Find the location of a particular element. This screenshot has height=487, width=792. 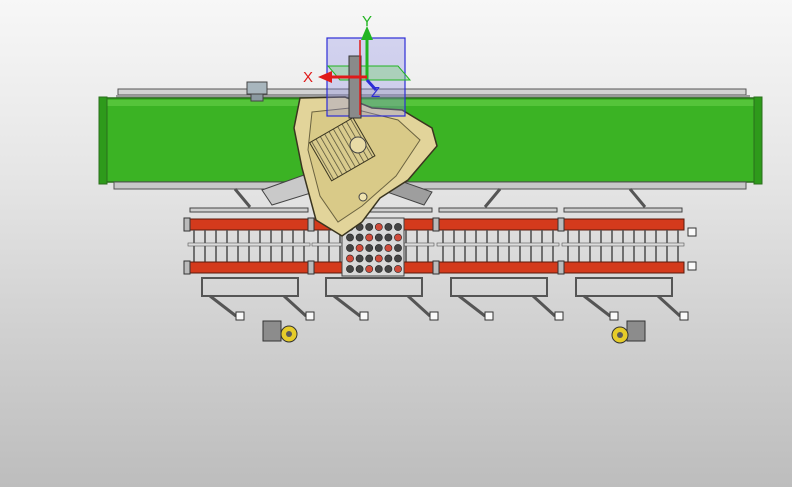

frame-top-rail is located at coordinates (432, 92).